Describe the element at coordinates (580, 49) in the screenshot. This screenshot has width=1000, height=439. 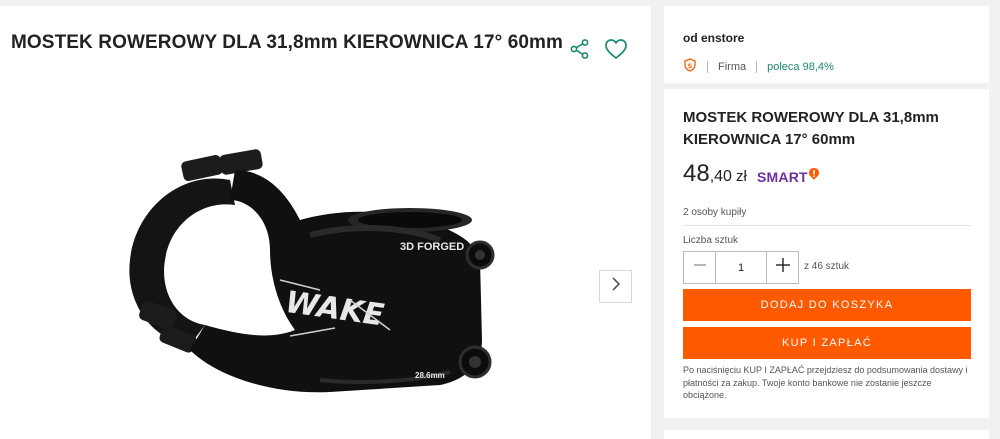
I see `share-icon` at that location.